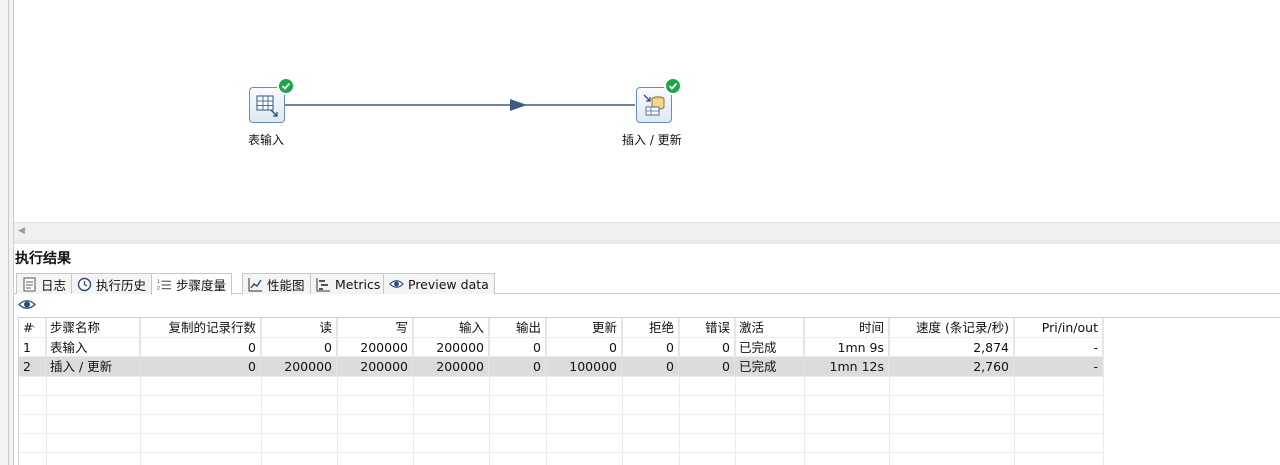 The width and height of the screenshot is (1280, 465). I want to click on metrics-toolbar, so click(647, 305).